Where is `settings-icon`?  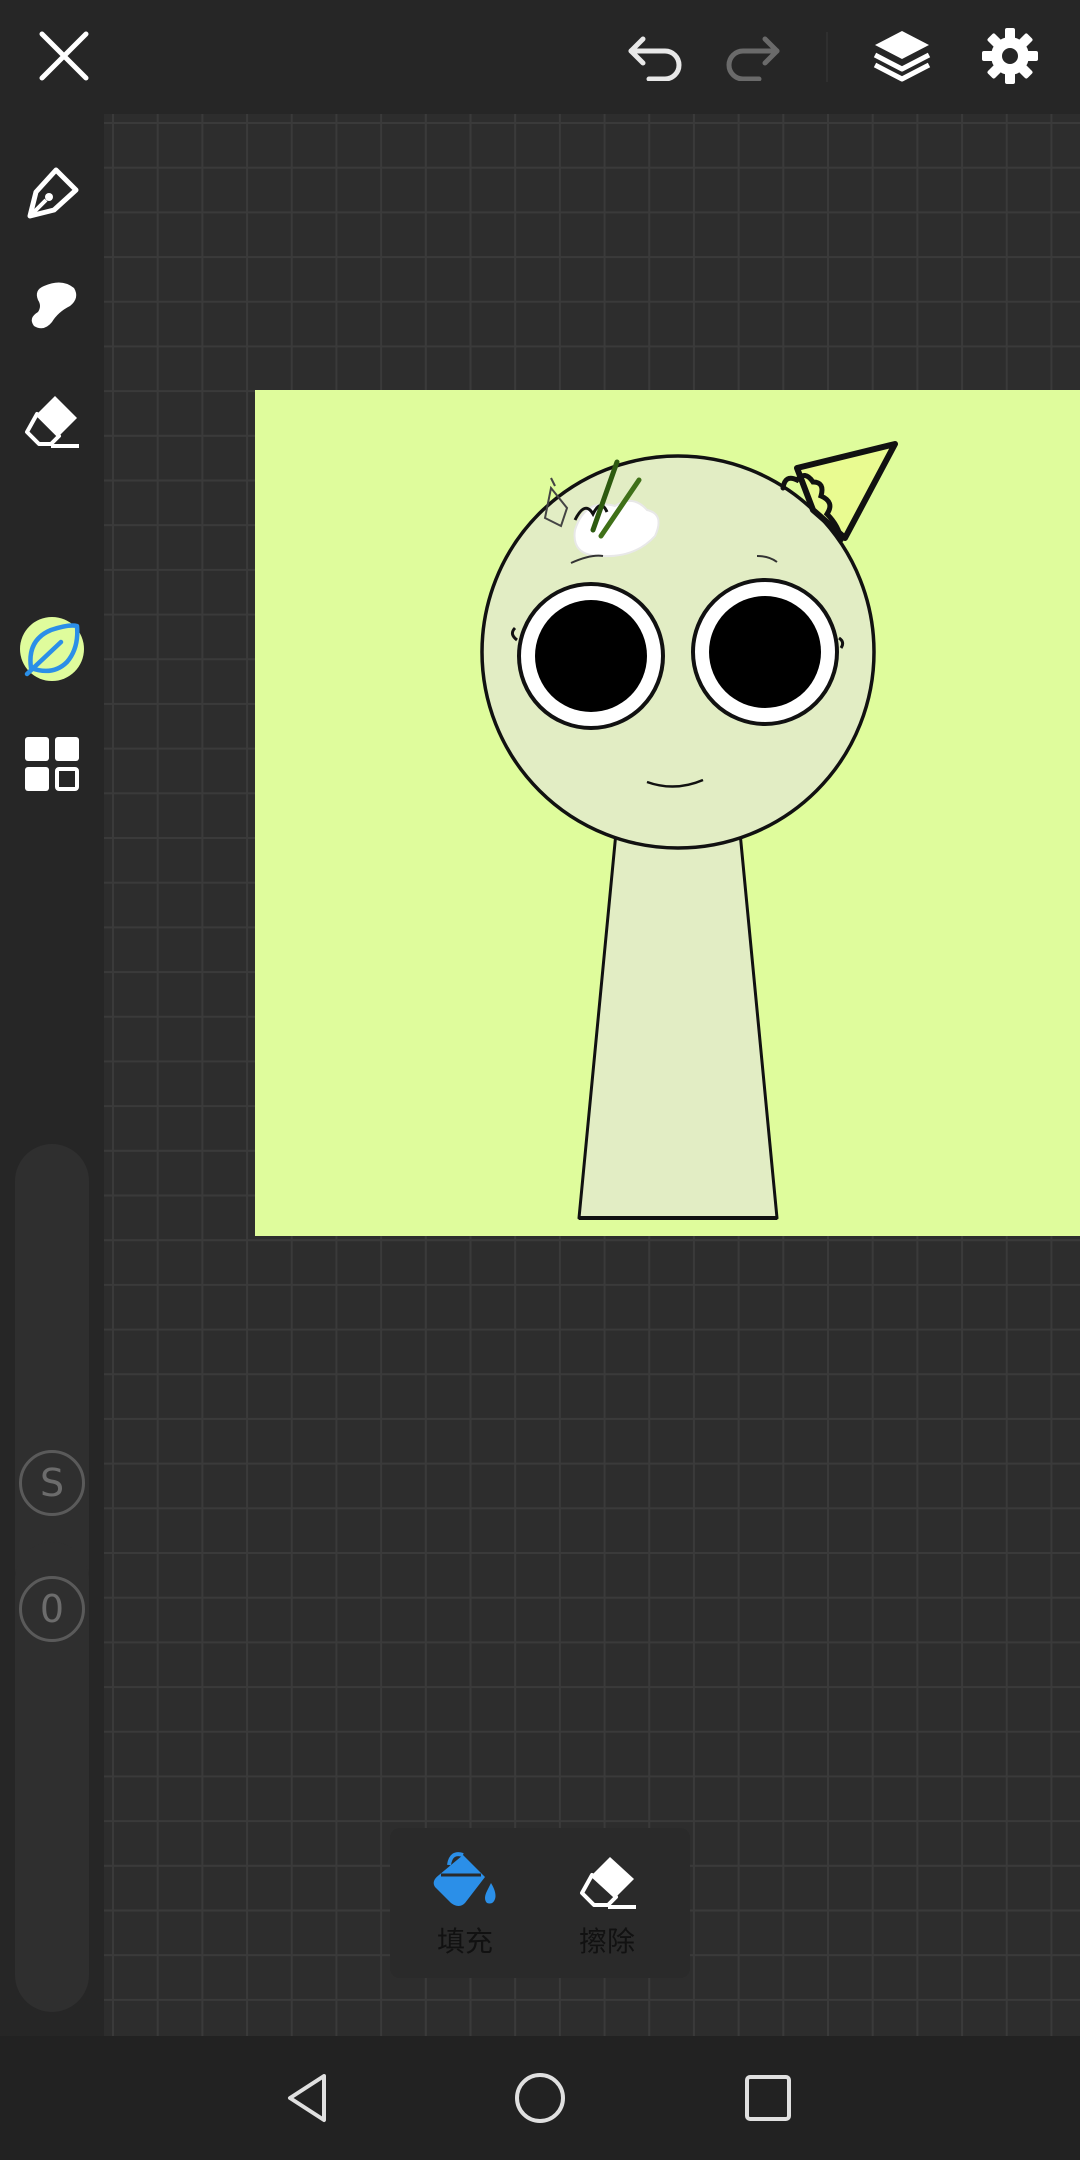
settings-icon is located at coordinates (1010, 56).